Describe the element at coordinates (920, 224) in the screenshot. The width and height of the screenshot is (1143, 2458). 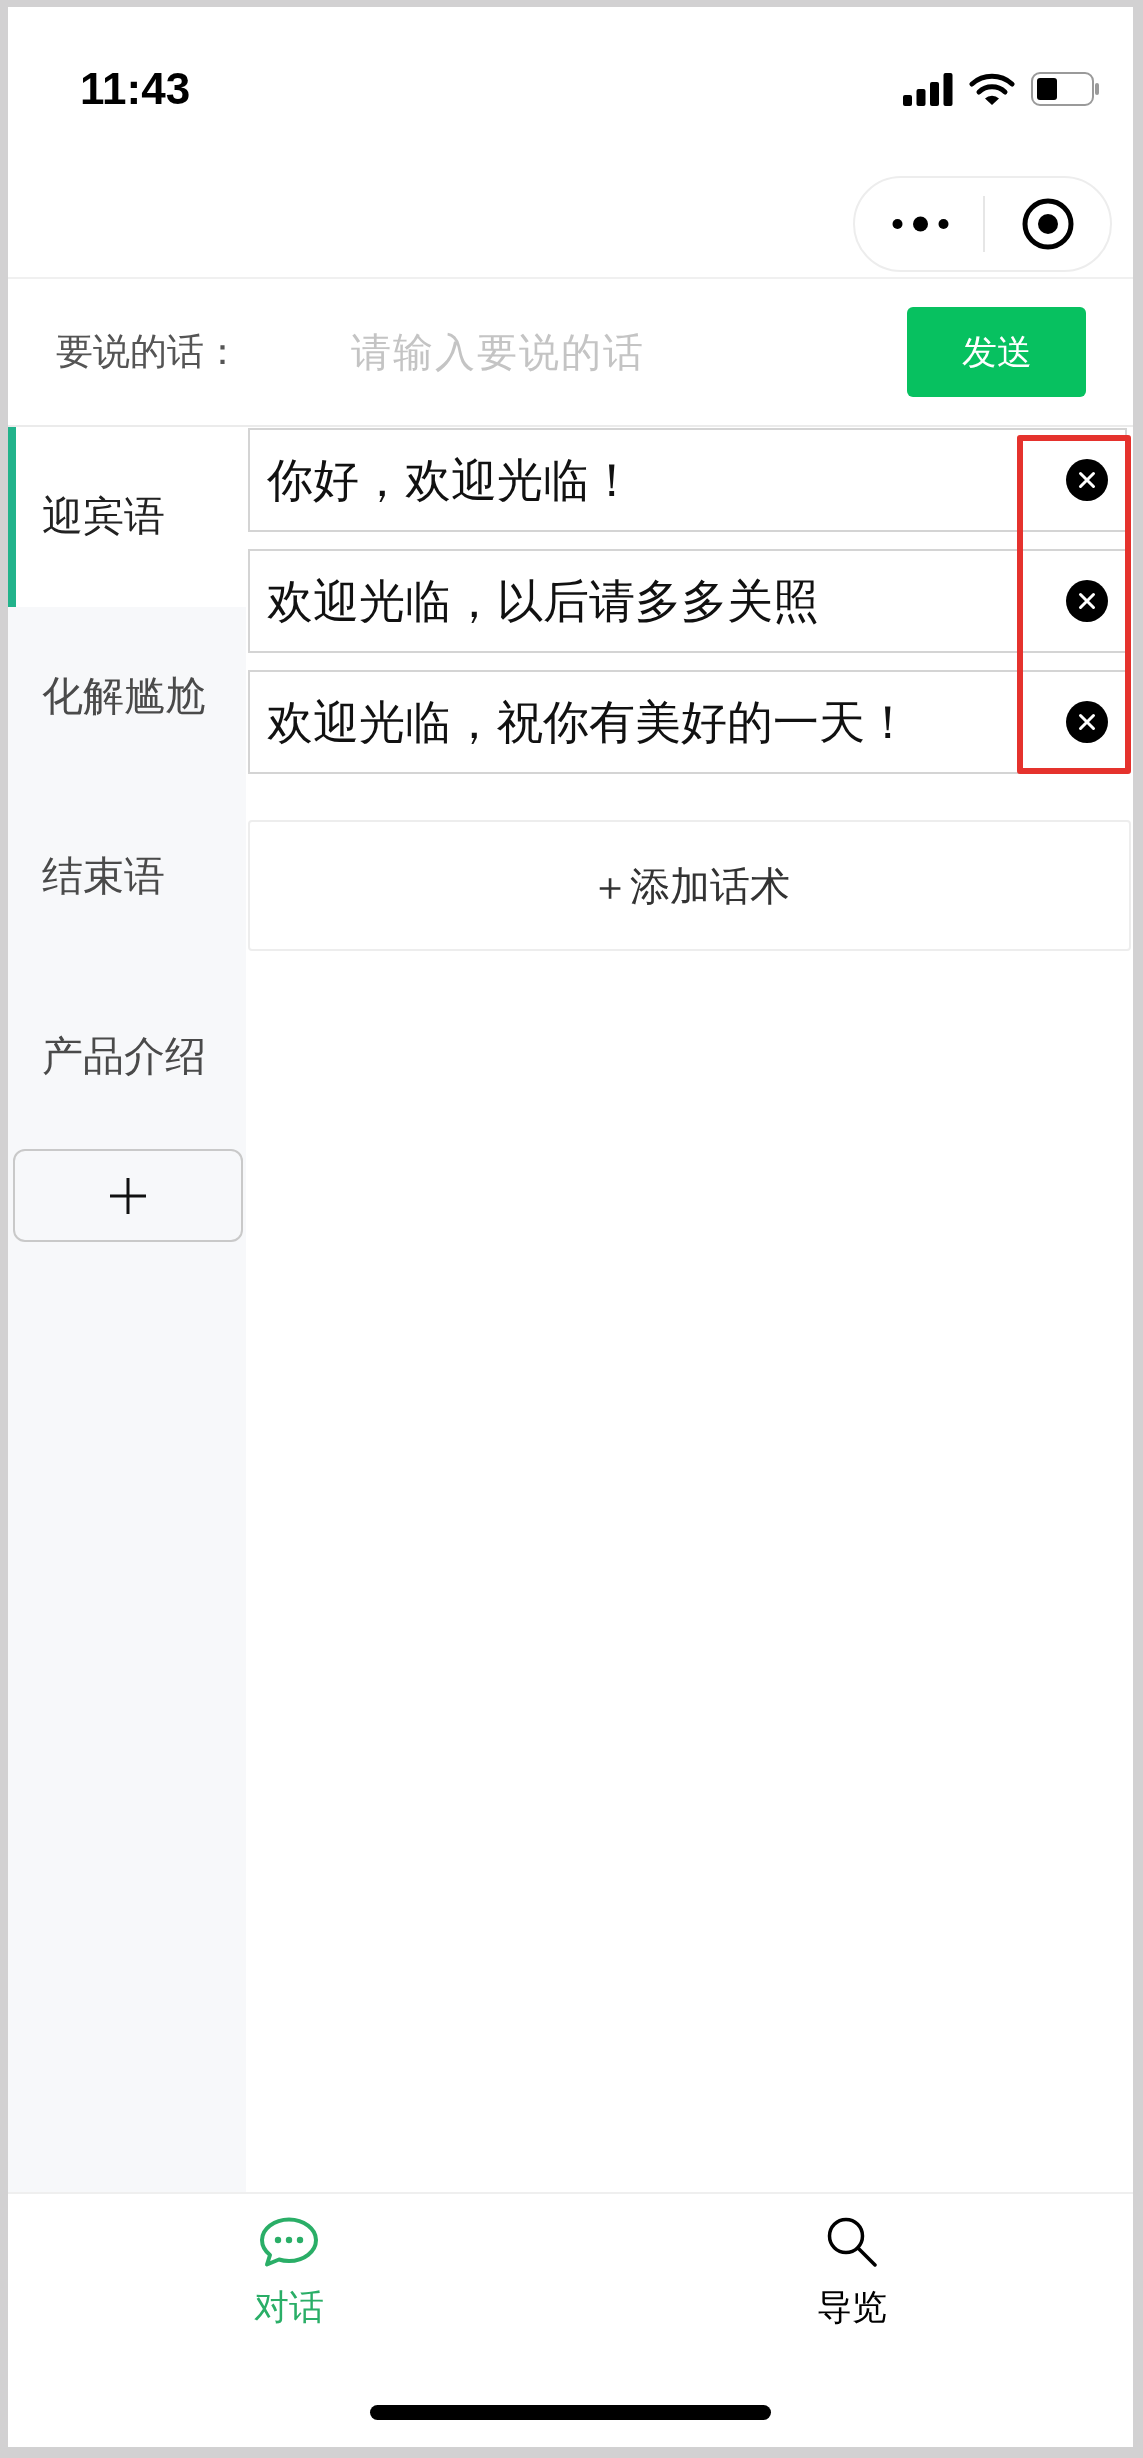
I see `more-icon` at that location.